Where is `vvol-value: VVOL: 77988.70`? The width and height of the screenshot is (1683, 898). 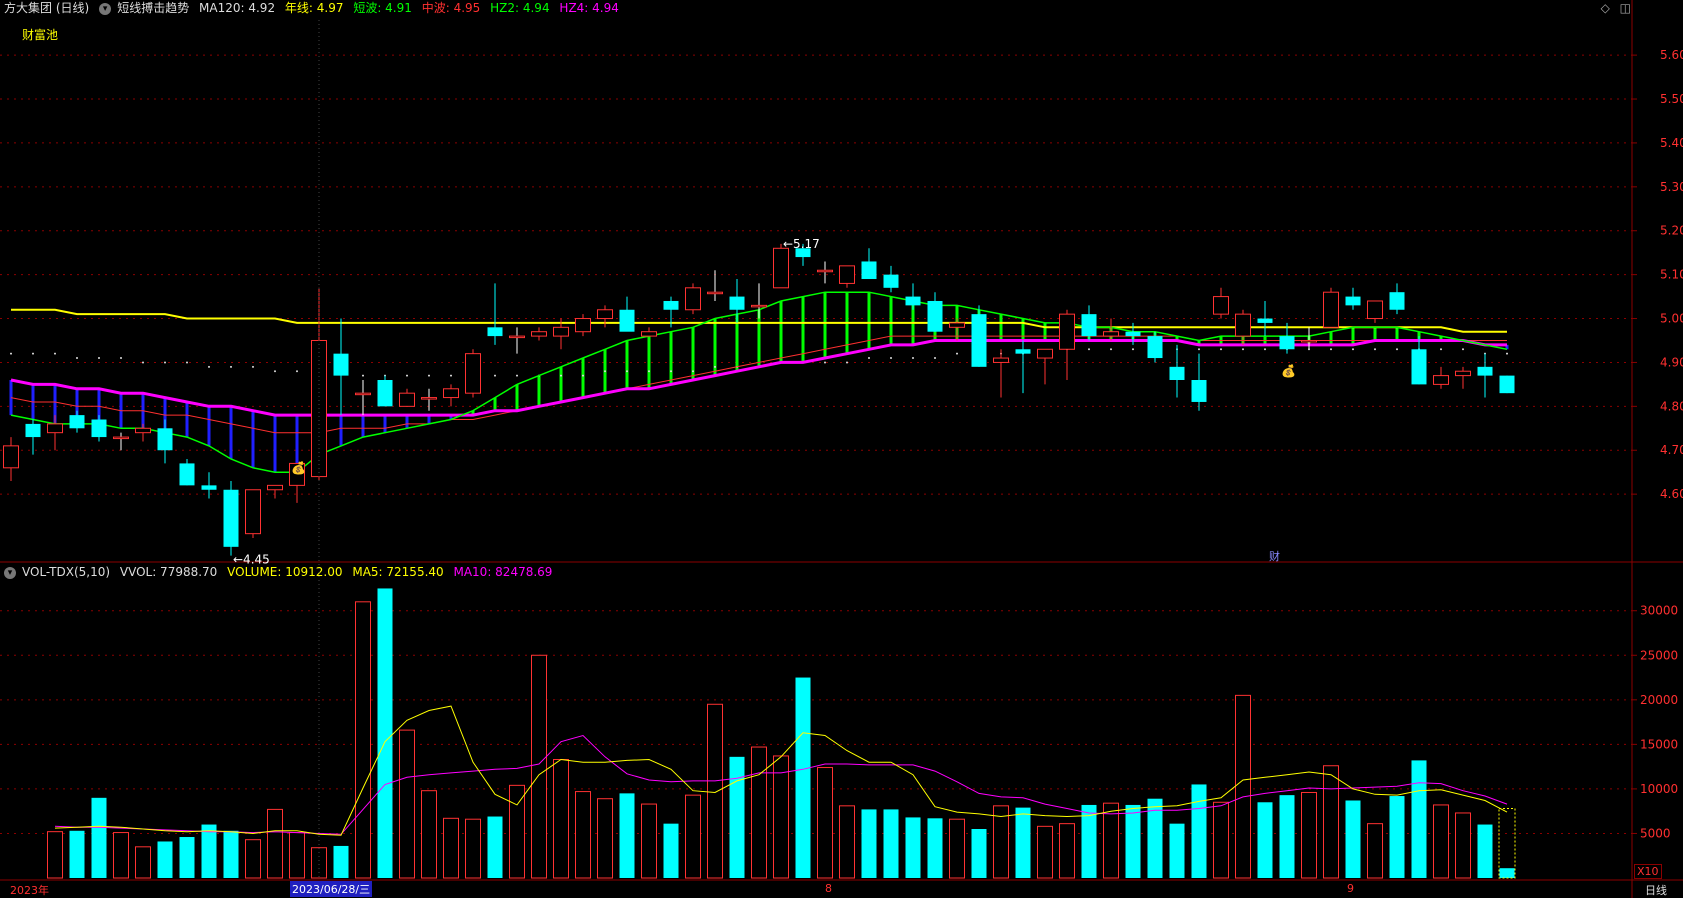 vvol-value: VVOL: 77988.70 is located at coordinates (168, 572).